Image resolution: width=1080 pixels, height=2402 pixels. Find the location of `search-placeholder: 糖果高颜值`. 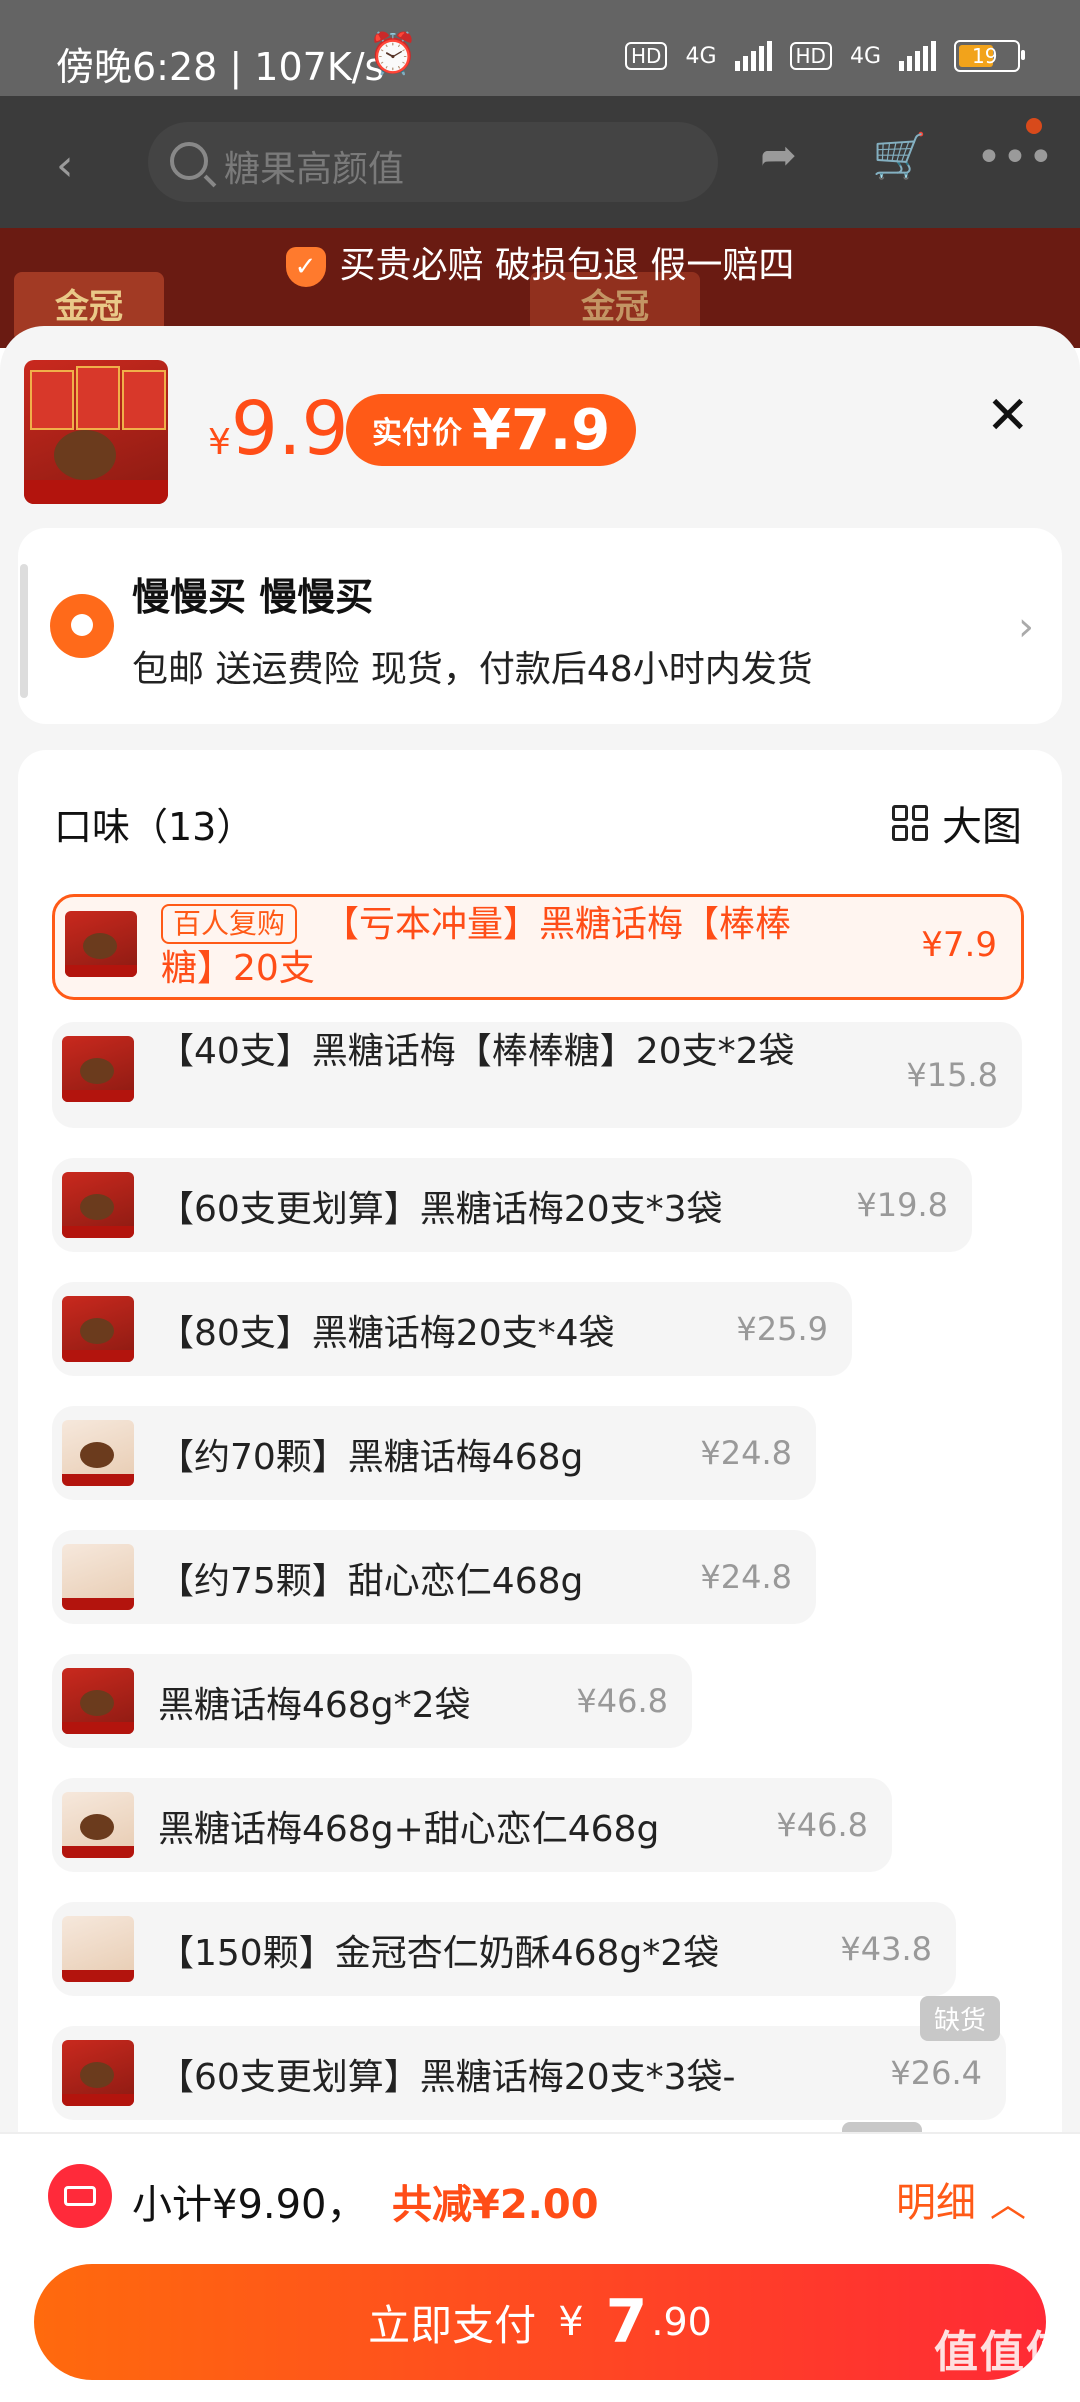

search-placeholder: 糖果高颜值 is located at coordinates (314, 169).